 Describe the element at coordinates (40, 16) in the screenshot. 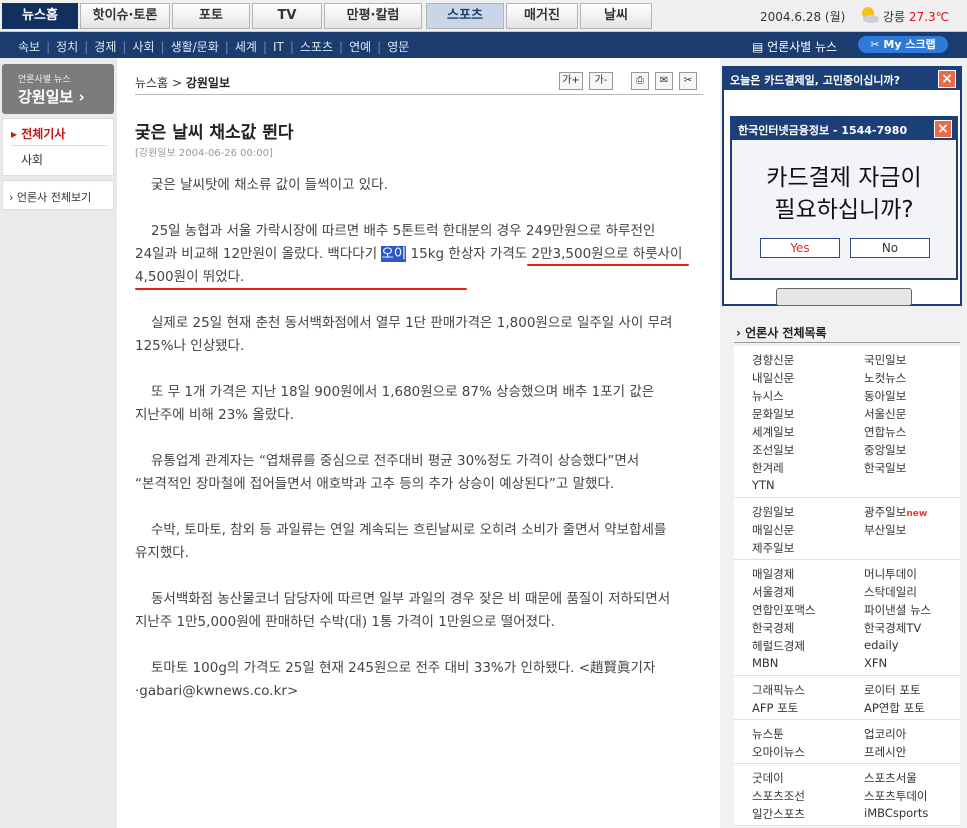

I see `tab-news-home: 뉴스홈` at that location.